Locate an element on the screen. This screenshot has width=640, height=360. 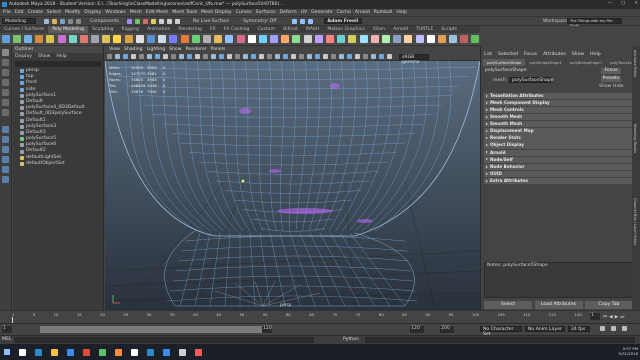
attr-section-header: UUID is located at coordinates (560, 174).